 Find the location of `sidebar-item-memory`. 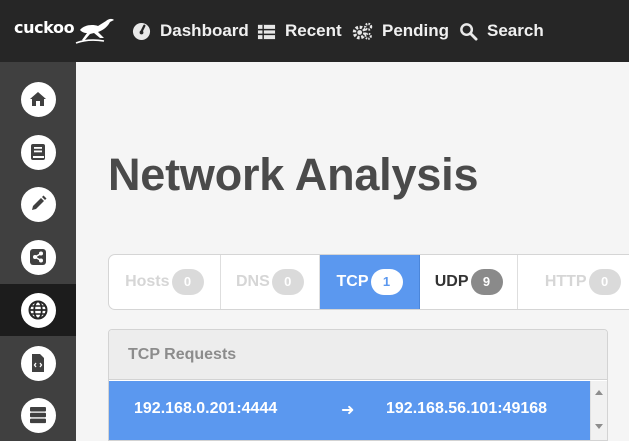

sidebar-item-memory is located at coordinates (38, 415).